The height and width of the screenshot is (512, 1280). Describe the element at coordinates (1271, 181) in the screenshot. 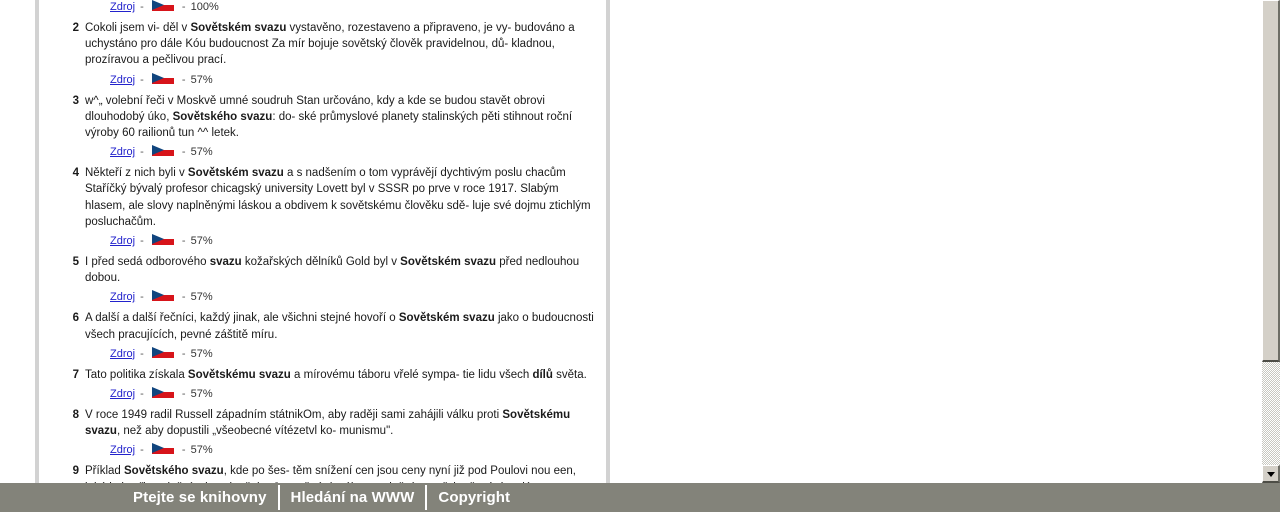

I see `scrollbar-thumb` at that location.